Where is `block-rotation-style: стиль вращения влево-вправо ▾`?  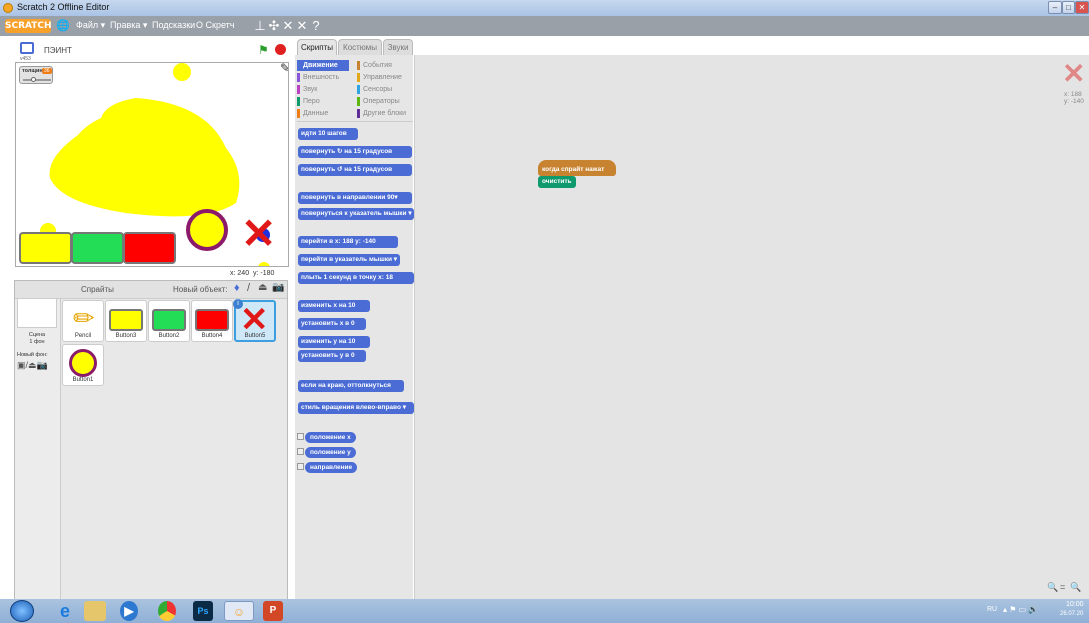 block-rotation-style: стиль вращения влево-вправо ▾ is located at coordinates (356, 408).